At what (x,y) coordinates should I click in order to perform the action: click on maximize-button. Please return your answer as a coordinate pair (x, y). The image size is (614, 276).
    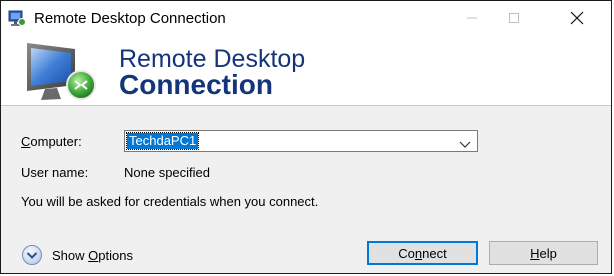
    Looking at the image, I should click on (514, 18).